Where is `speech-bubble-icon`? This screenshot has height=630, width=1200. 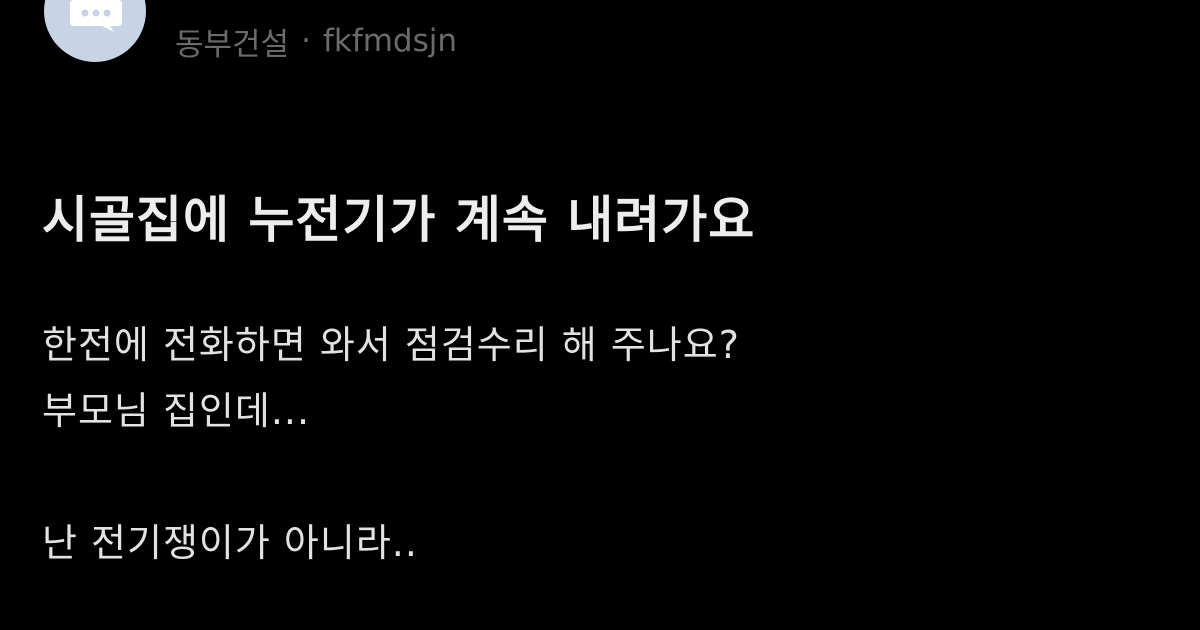 speech-bubble-icon is located at coordinates (96, 16).